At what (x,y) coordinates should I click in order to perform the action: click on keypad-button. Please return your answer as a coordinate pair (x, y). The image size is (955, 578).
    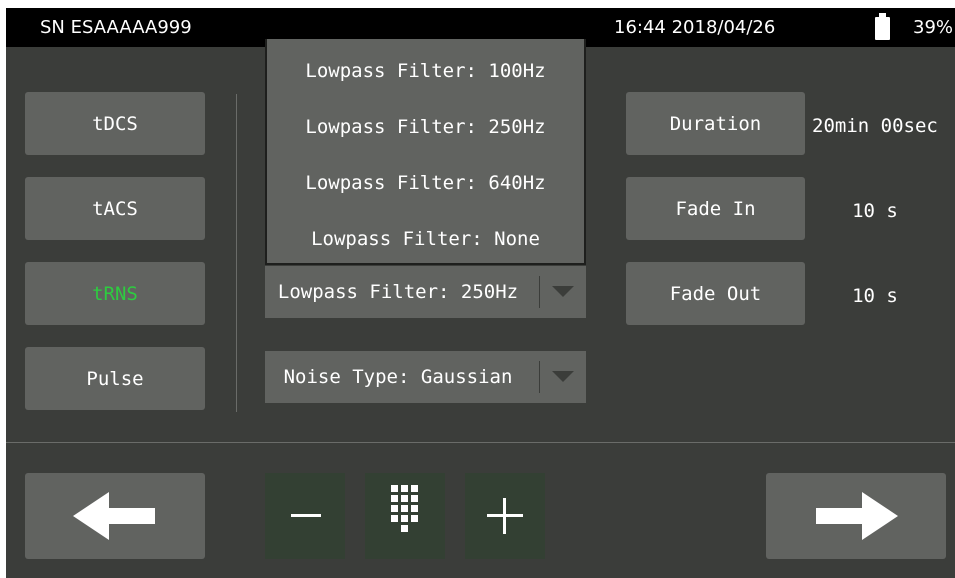
    Looking at the image, I should click on (405, 516).